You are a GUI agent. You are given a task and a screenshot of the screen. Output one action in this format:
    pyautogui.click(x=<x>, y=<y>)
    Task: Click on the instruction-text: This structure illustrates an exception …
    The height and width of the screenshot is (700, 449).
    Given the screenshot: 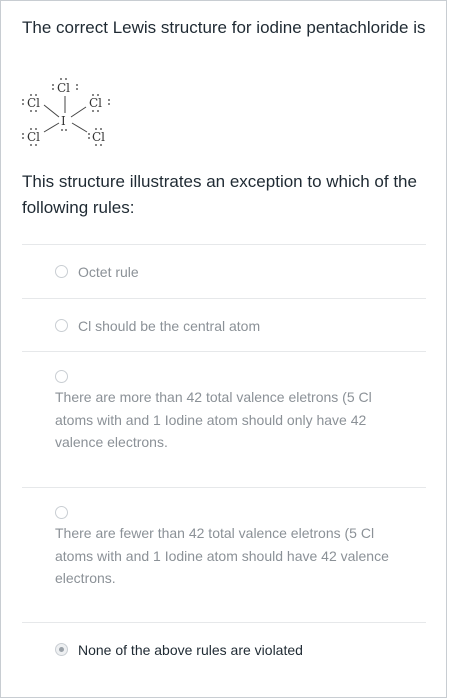 What is the action you would take?
    pyautogui.click(x=219, y=194)
    